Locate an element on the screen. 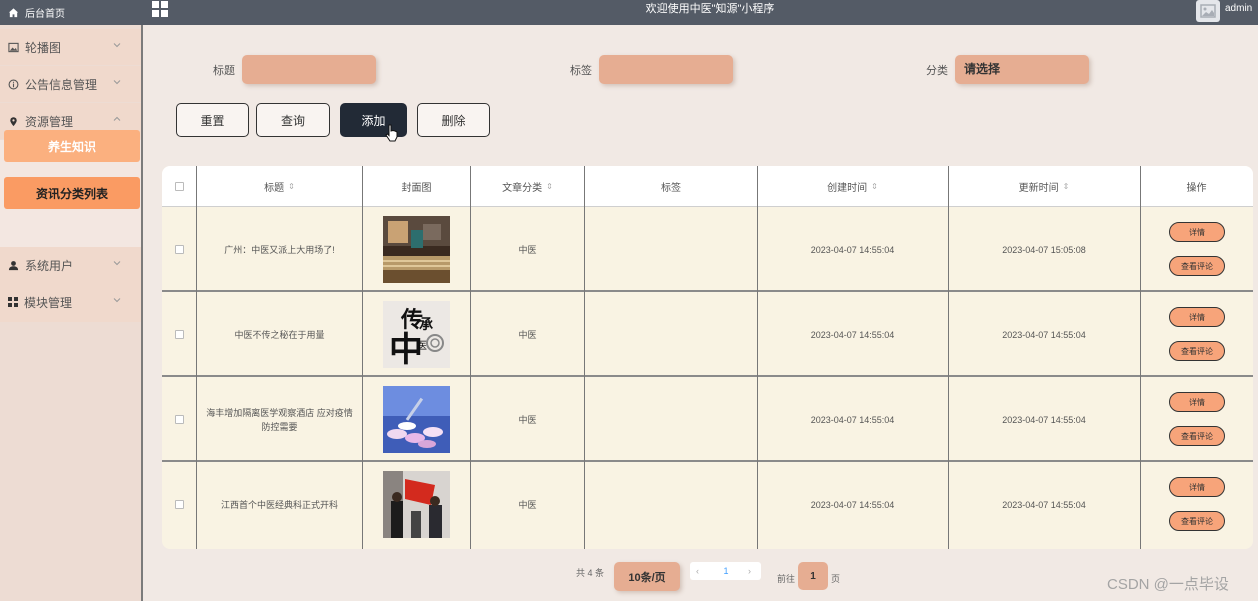 Image resolution: width=1258 pixels, height=601 pixels. prev-page-icon: ‹ is located at coordinates (697, 571).